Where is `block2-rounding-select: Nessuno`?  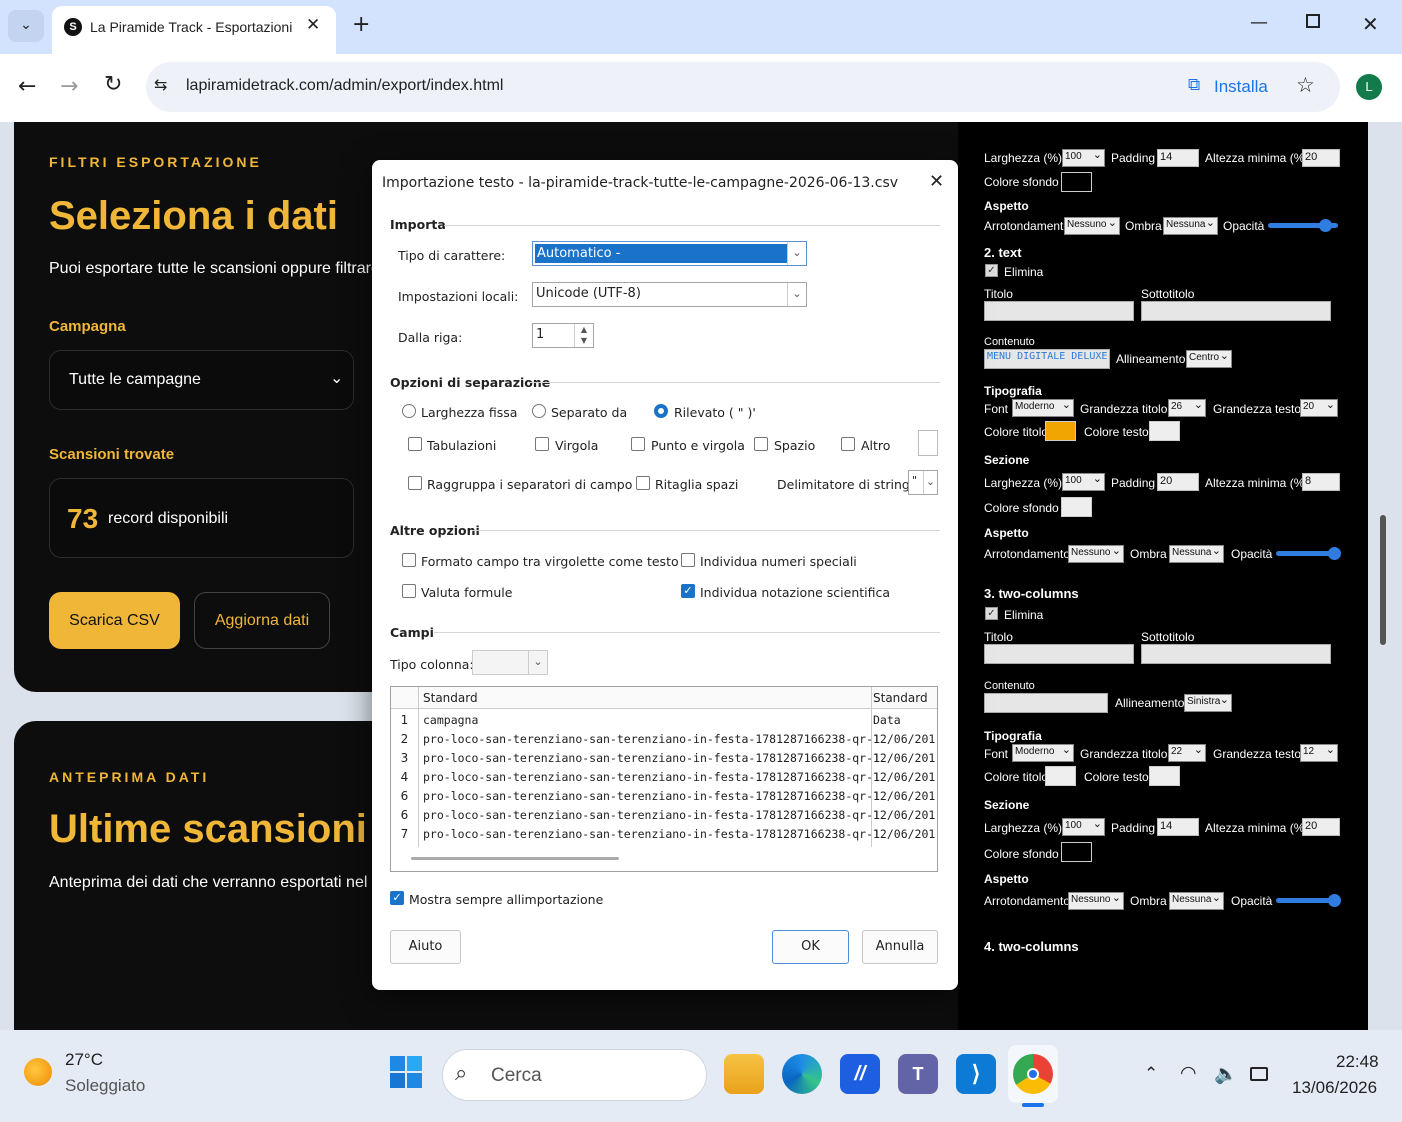 block2-rounding-select: Nessuno is located at coordinates (1096, 554).